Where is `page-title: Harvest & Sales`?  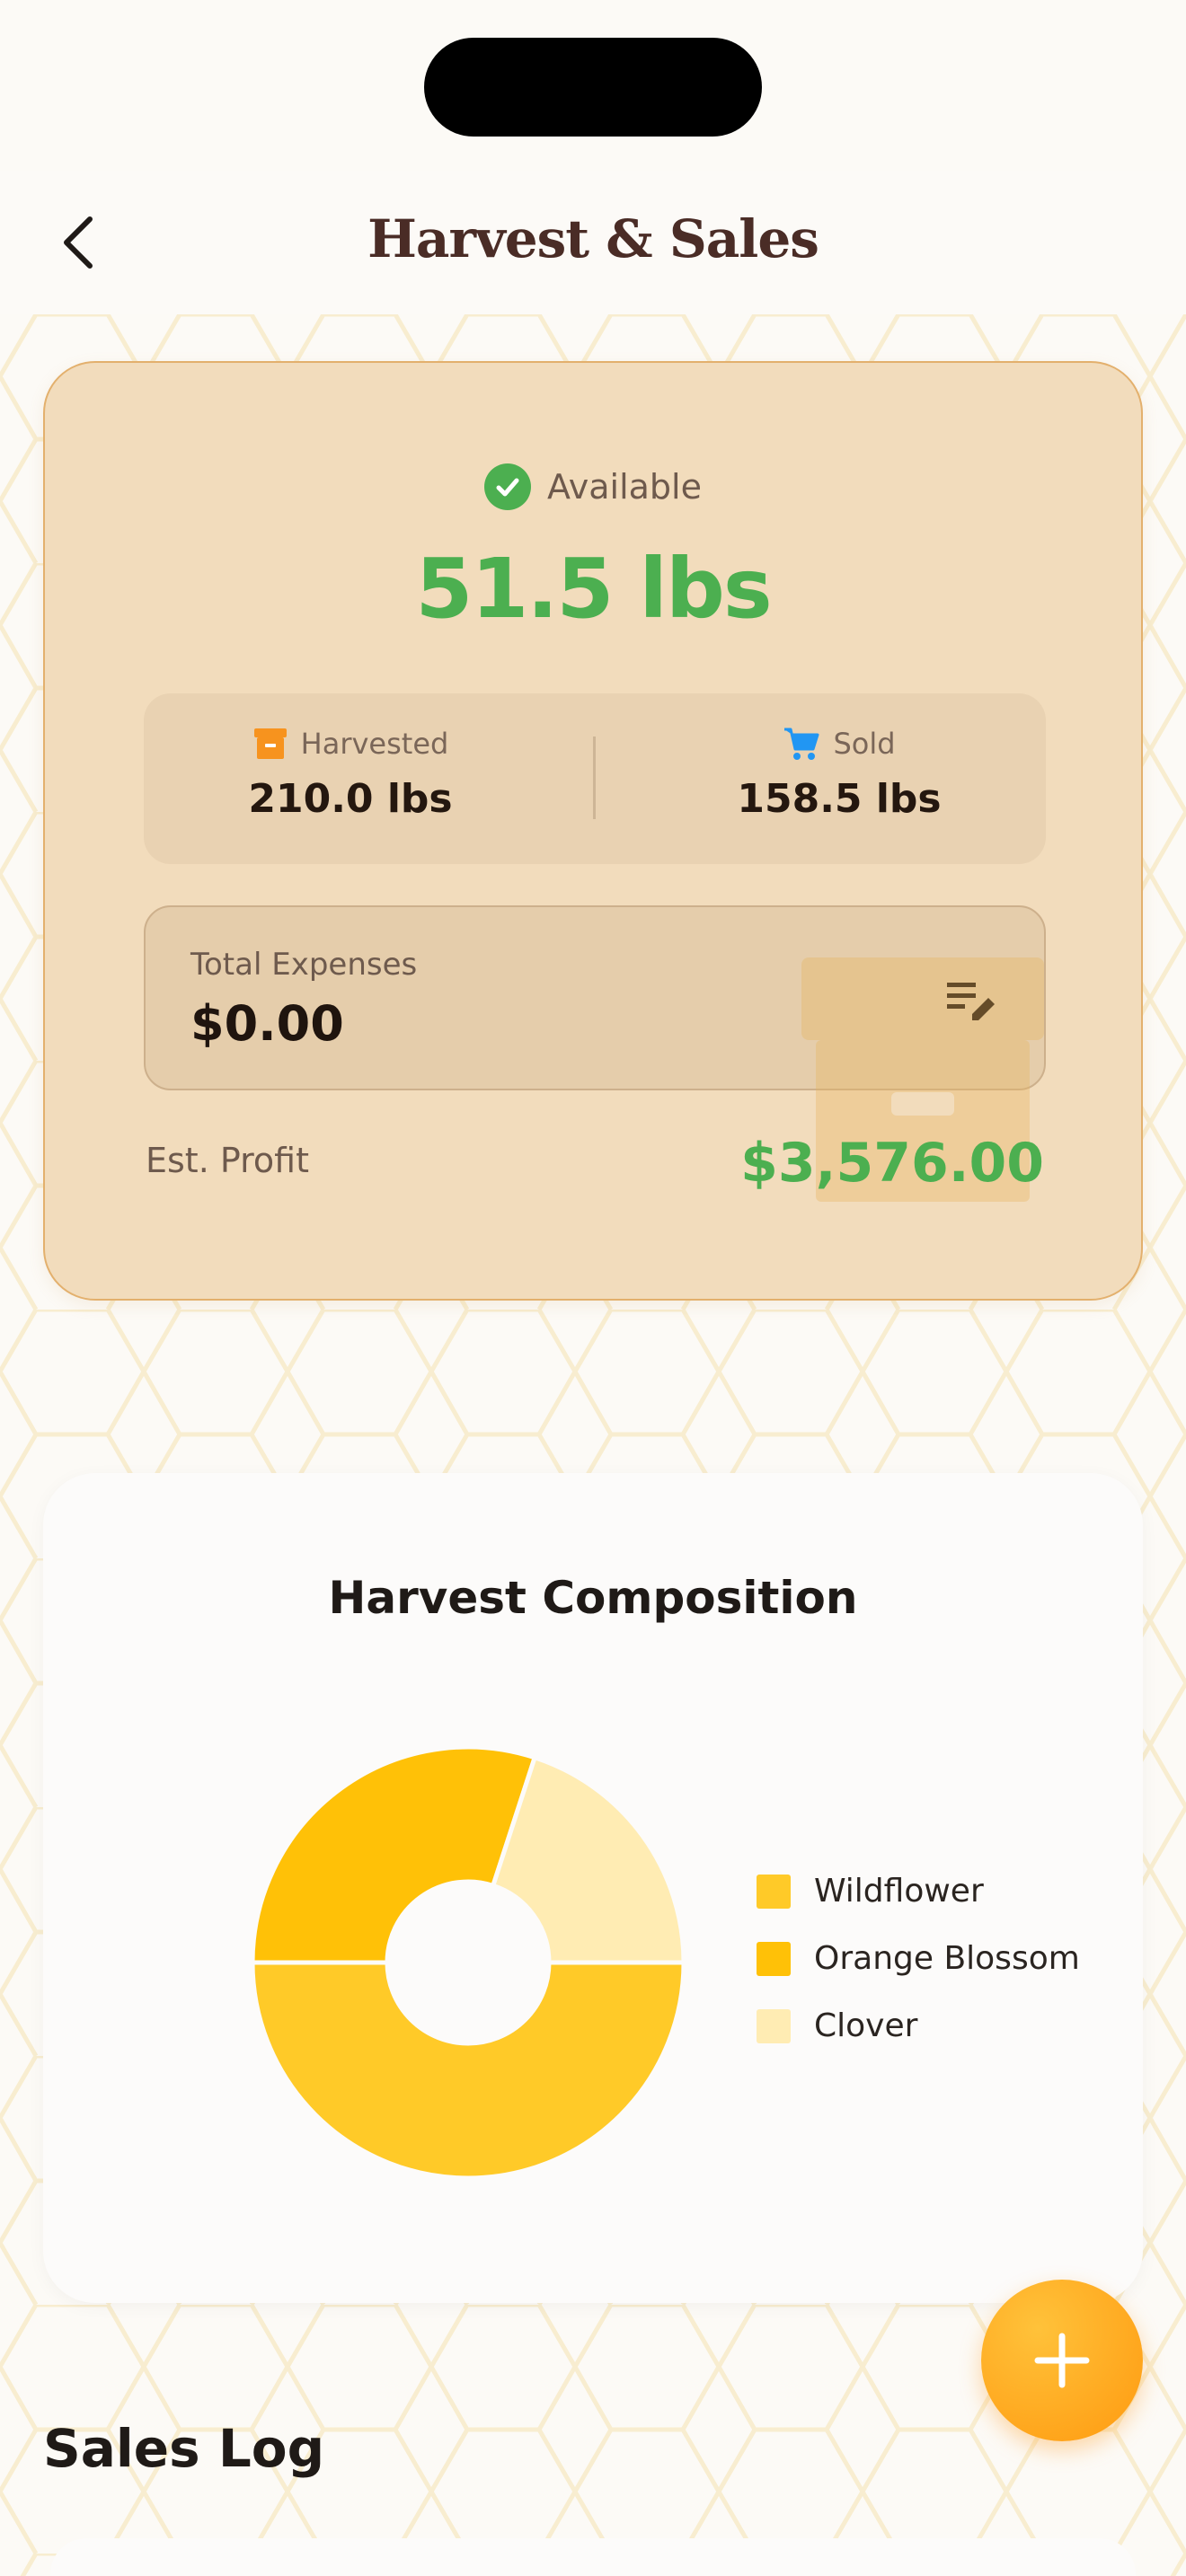
page-title: Harvest & Sales is located at coordinates (593, 238).